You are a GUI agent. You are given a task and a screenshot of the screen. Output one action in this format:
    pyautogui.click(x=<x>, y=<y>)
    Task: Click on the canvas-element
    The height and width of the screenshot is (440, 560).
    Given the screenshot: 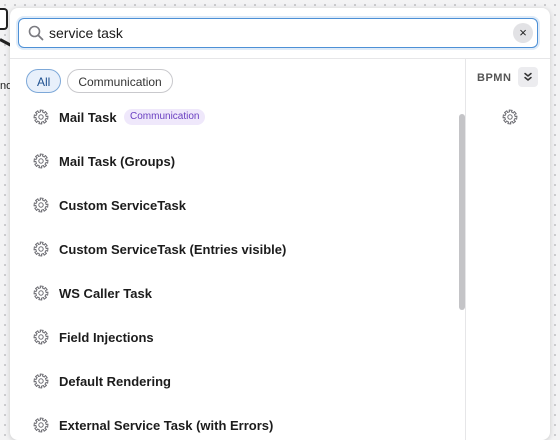 What is the action you would take?
    pyautogui.click(x=4, y=19)
    